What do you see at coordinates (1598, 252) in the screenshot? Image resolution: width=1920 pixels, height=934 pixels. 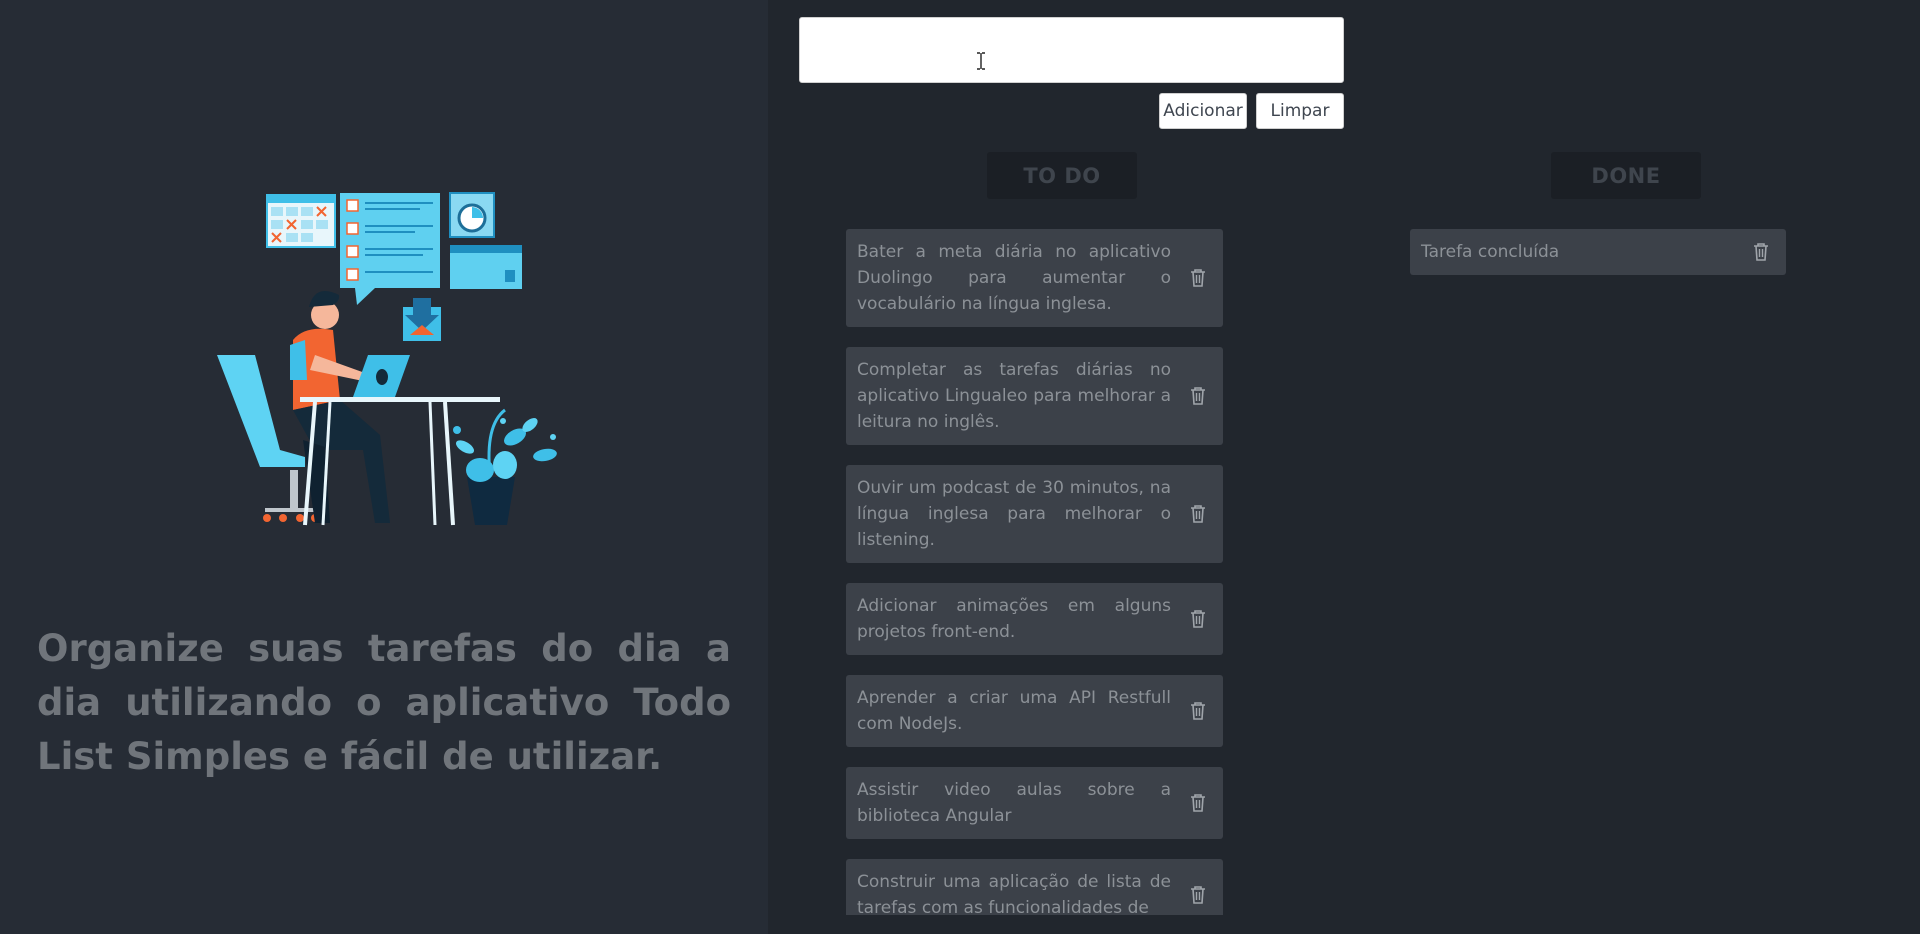 I see `done-task-card: Tarefa concluída` at bounding box center [1598, 252].